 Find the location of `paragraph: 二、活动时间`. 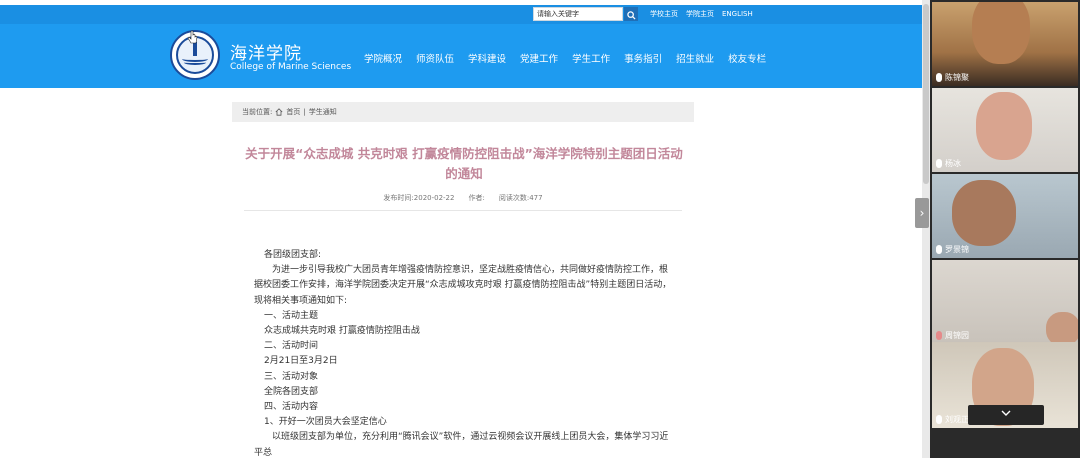

paragraph: 二、活动时间 is located at coordinates (291, 346).